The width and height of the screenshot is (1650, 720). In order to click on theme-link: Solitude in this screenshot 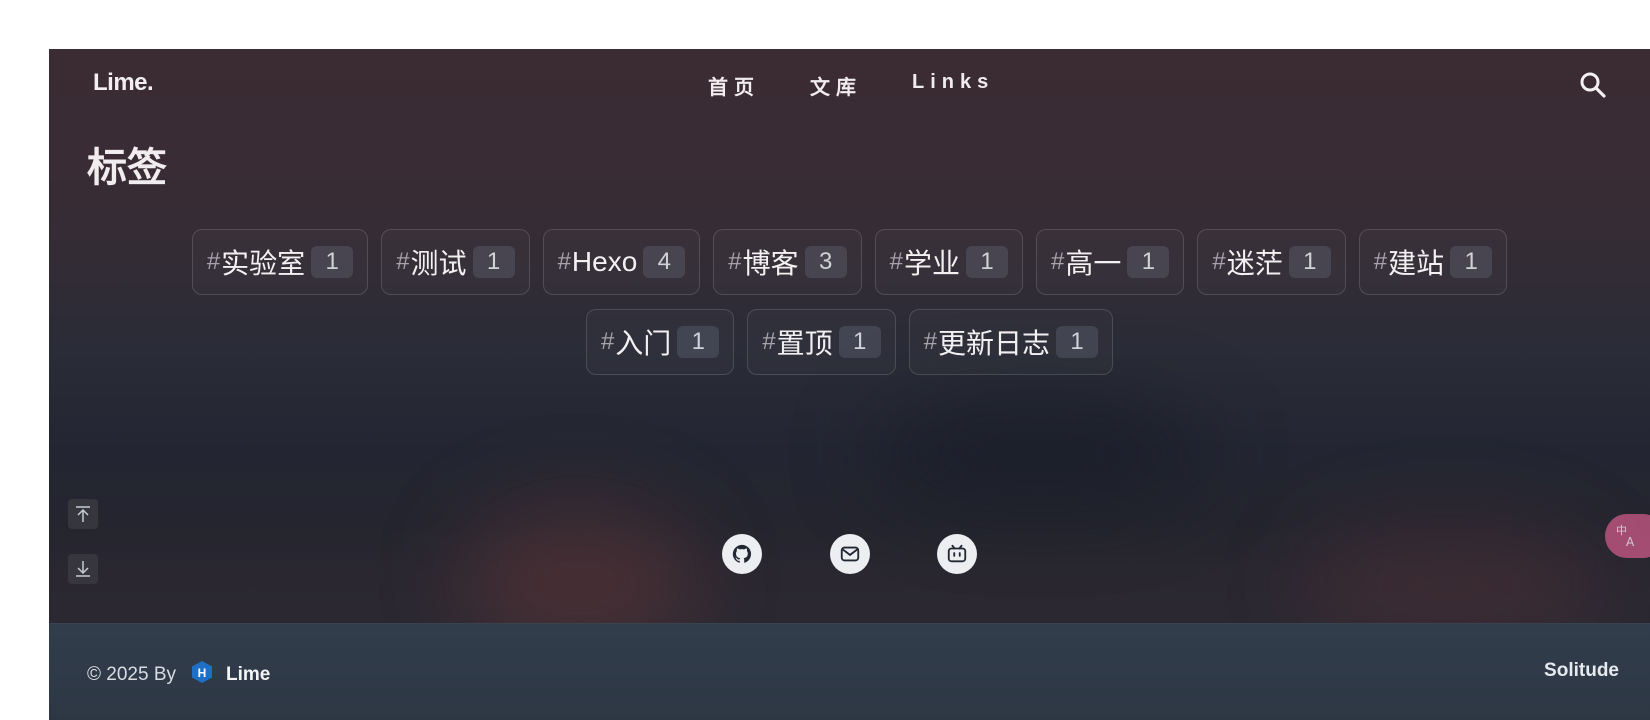, I will do `click(1581, 671)`.